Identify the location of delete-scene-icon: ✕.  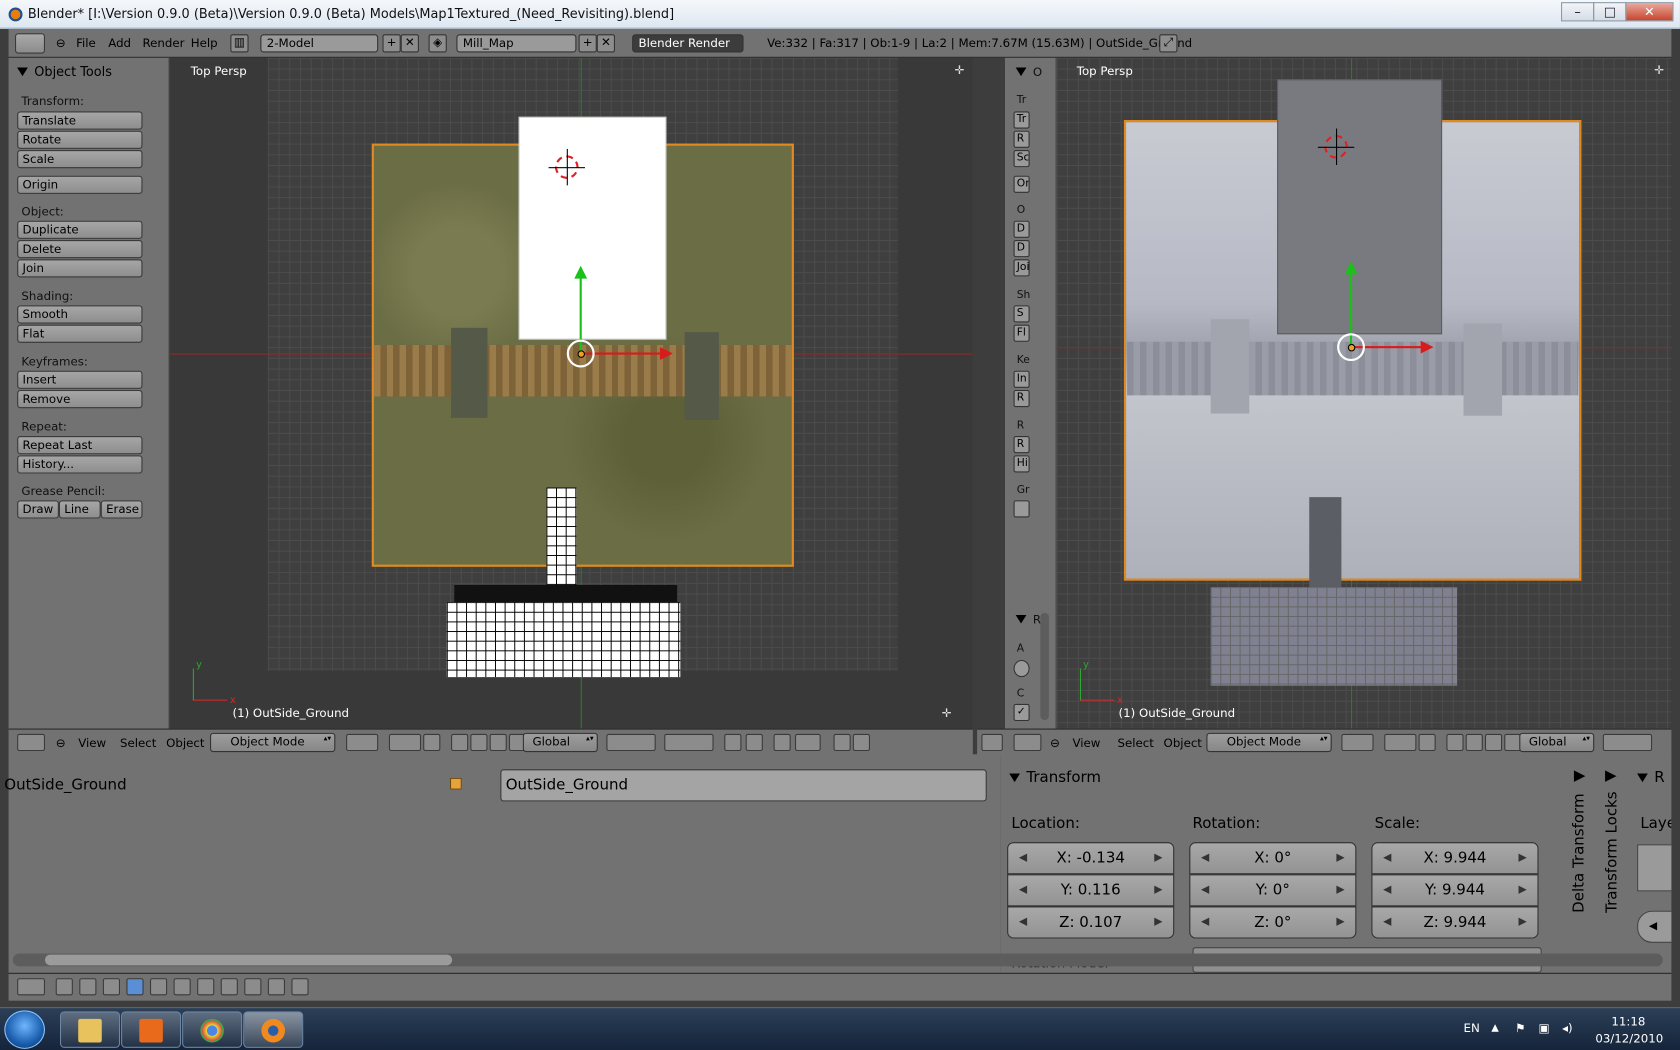
(605, 43).